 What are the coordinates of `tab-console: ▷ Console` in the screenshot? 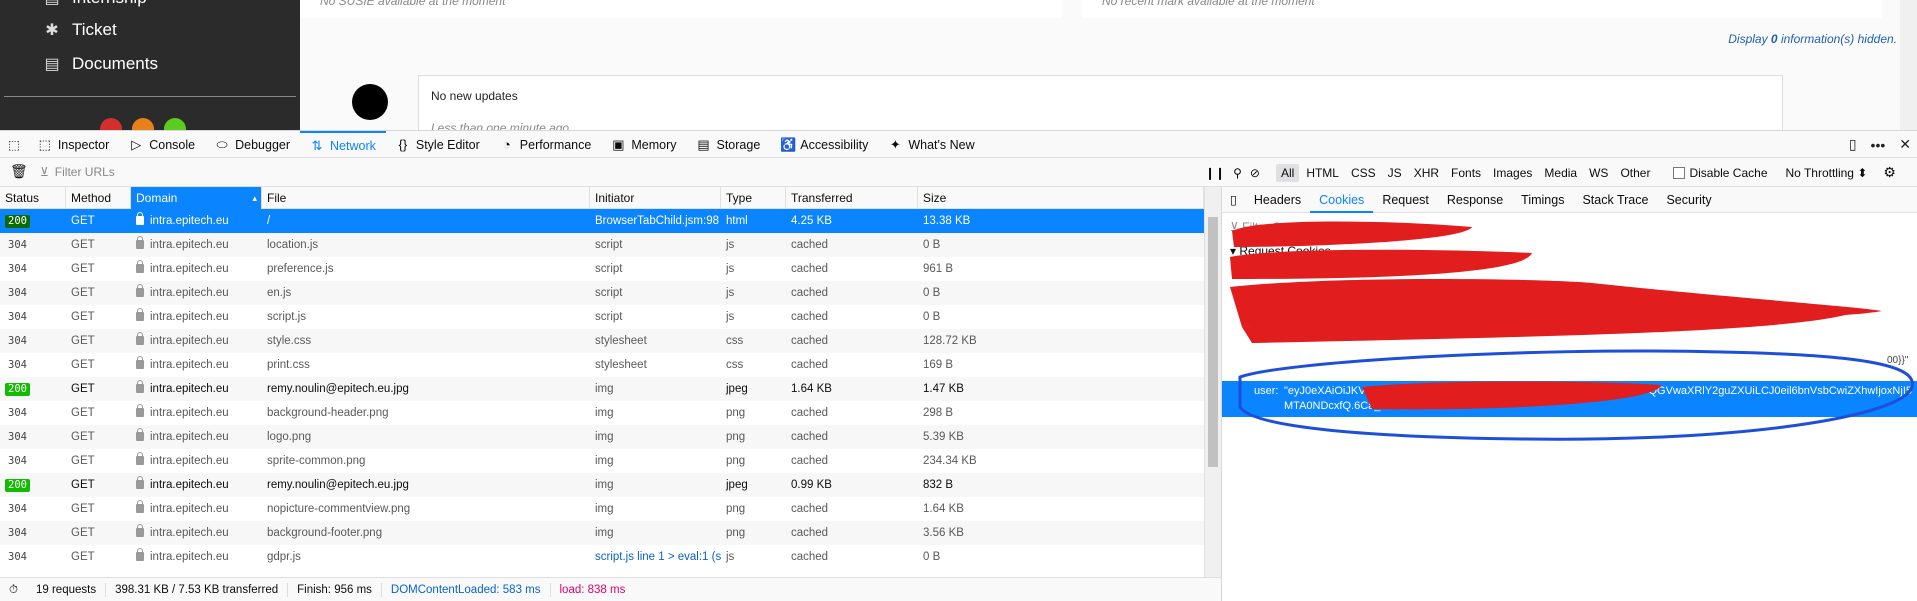 It's located at (162, 144).